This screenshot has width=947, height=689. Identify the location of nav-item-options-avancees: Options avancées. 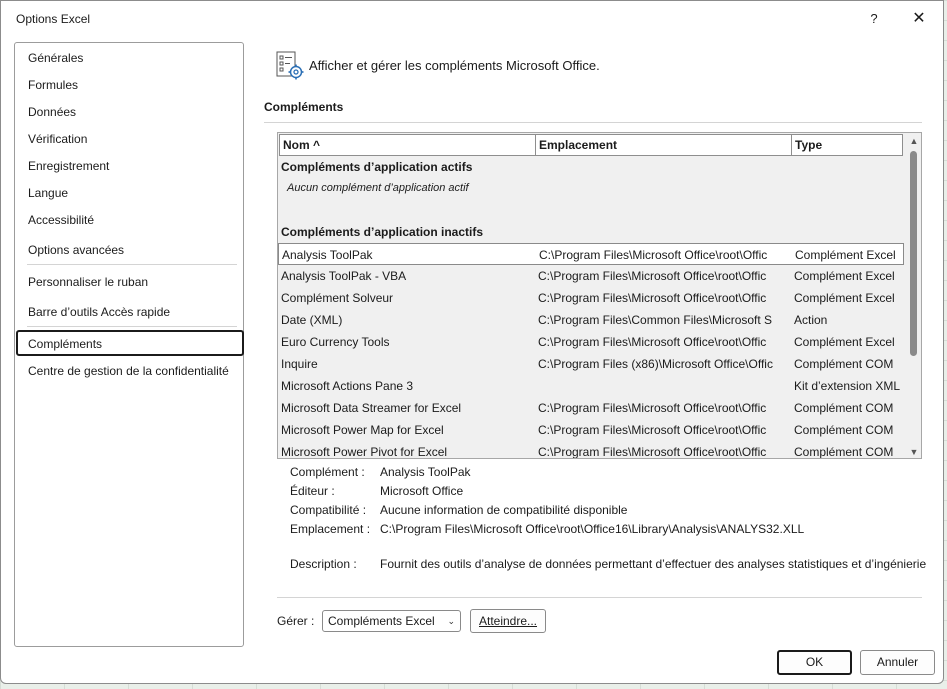
(76, 250).